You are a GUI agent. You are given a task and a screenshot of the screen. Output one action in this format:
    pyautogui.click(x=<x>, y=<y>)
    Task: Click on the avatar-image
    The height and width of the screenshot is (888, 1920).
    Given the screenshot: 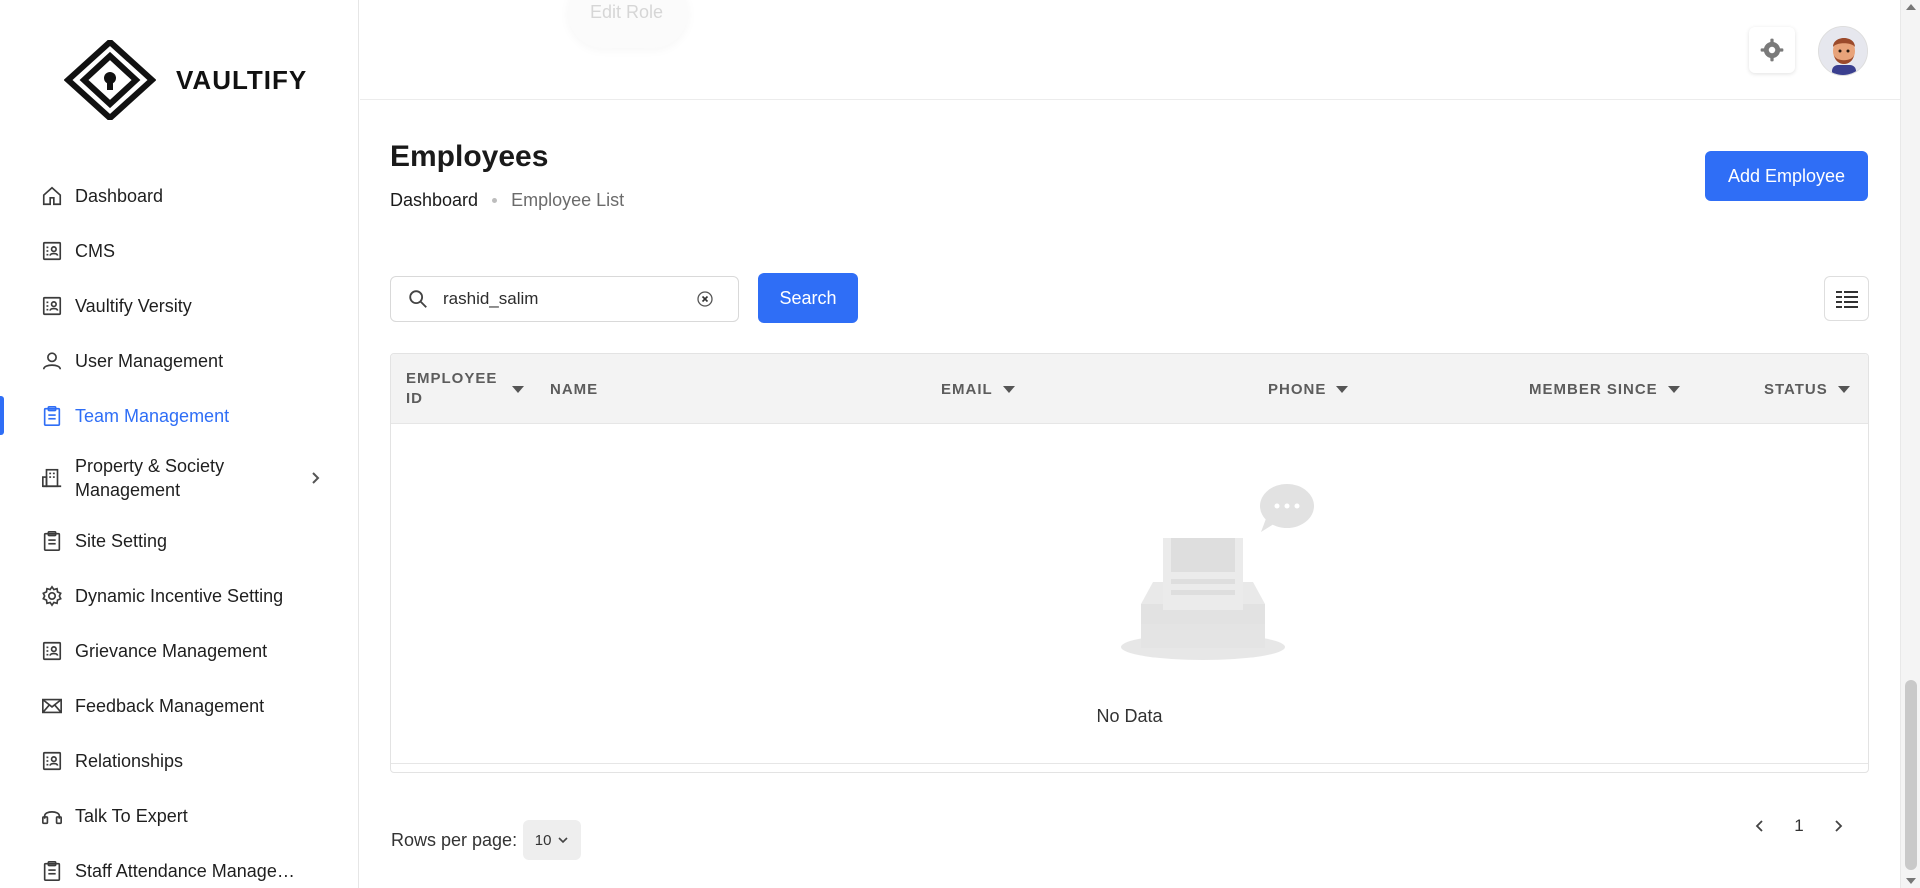 What is the action you would take?
    pyautogui.click(x=1843, y=51)
    